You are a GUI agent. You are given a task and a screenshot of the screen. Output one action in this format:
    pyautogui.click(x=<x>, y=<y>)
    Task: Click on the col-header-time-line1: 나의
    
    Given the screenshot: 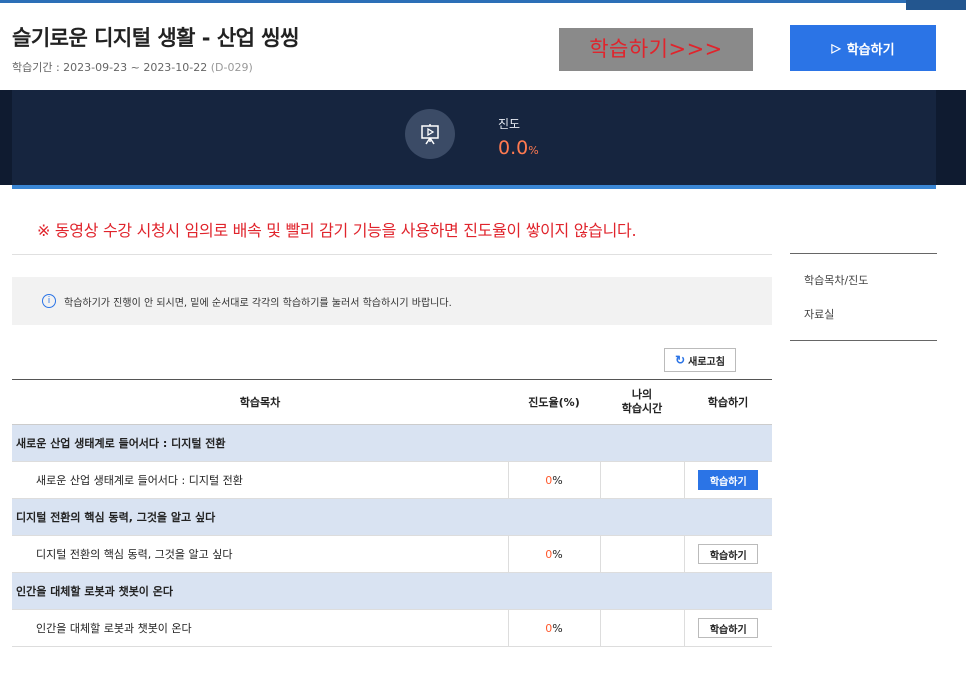 What is the action you would take?
    pyautogui.click(x=642, y=394)
    